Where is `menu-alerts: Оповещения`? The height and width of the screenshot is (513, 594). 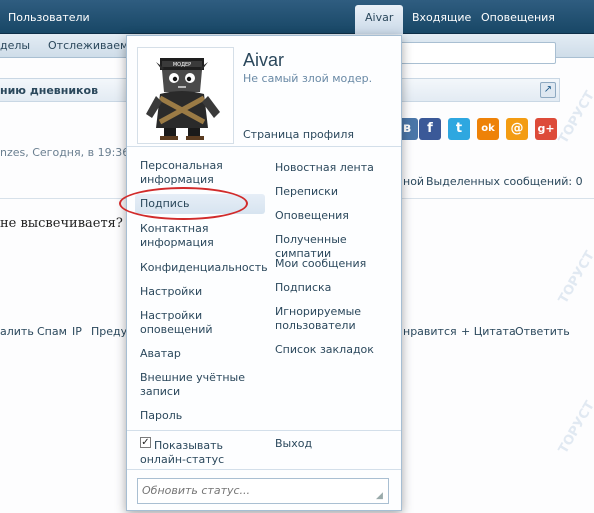 menu-alerts: Оповещения is located at coordinates (337, 216).